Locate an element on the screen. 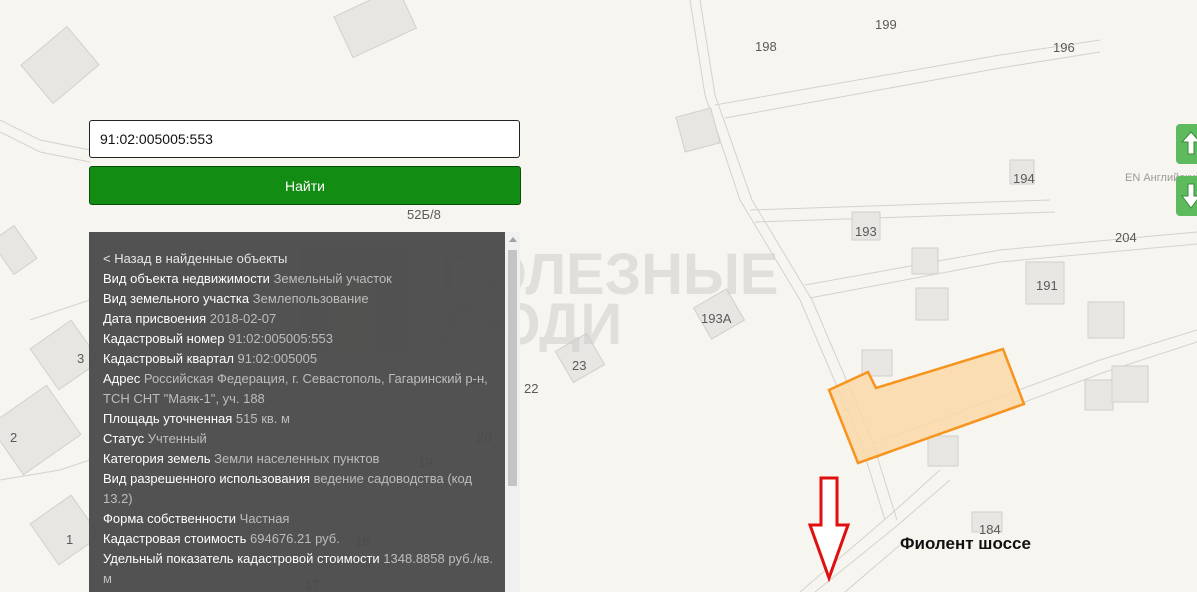 The height and width of the screenshot is (592, 1197). map-label: 22 is located at coordinates (531, 388).